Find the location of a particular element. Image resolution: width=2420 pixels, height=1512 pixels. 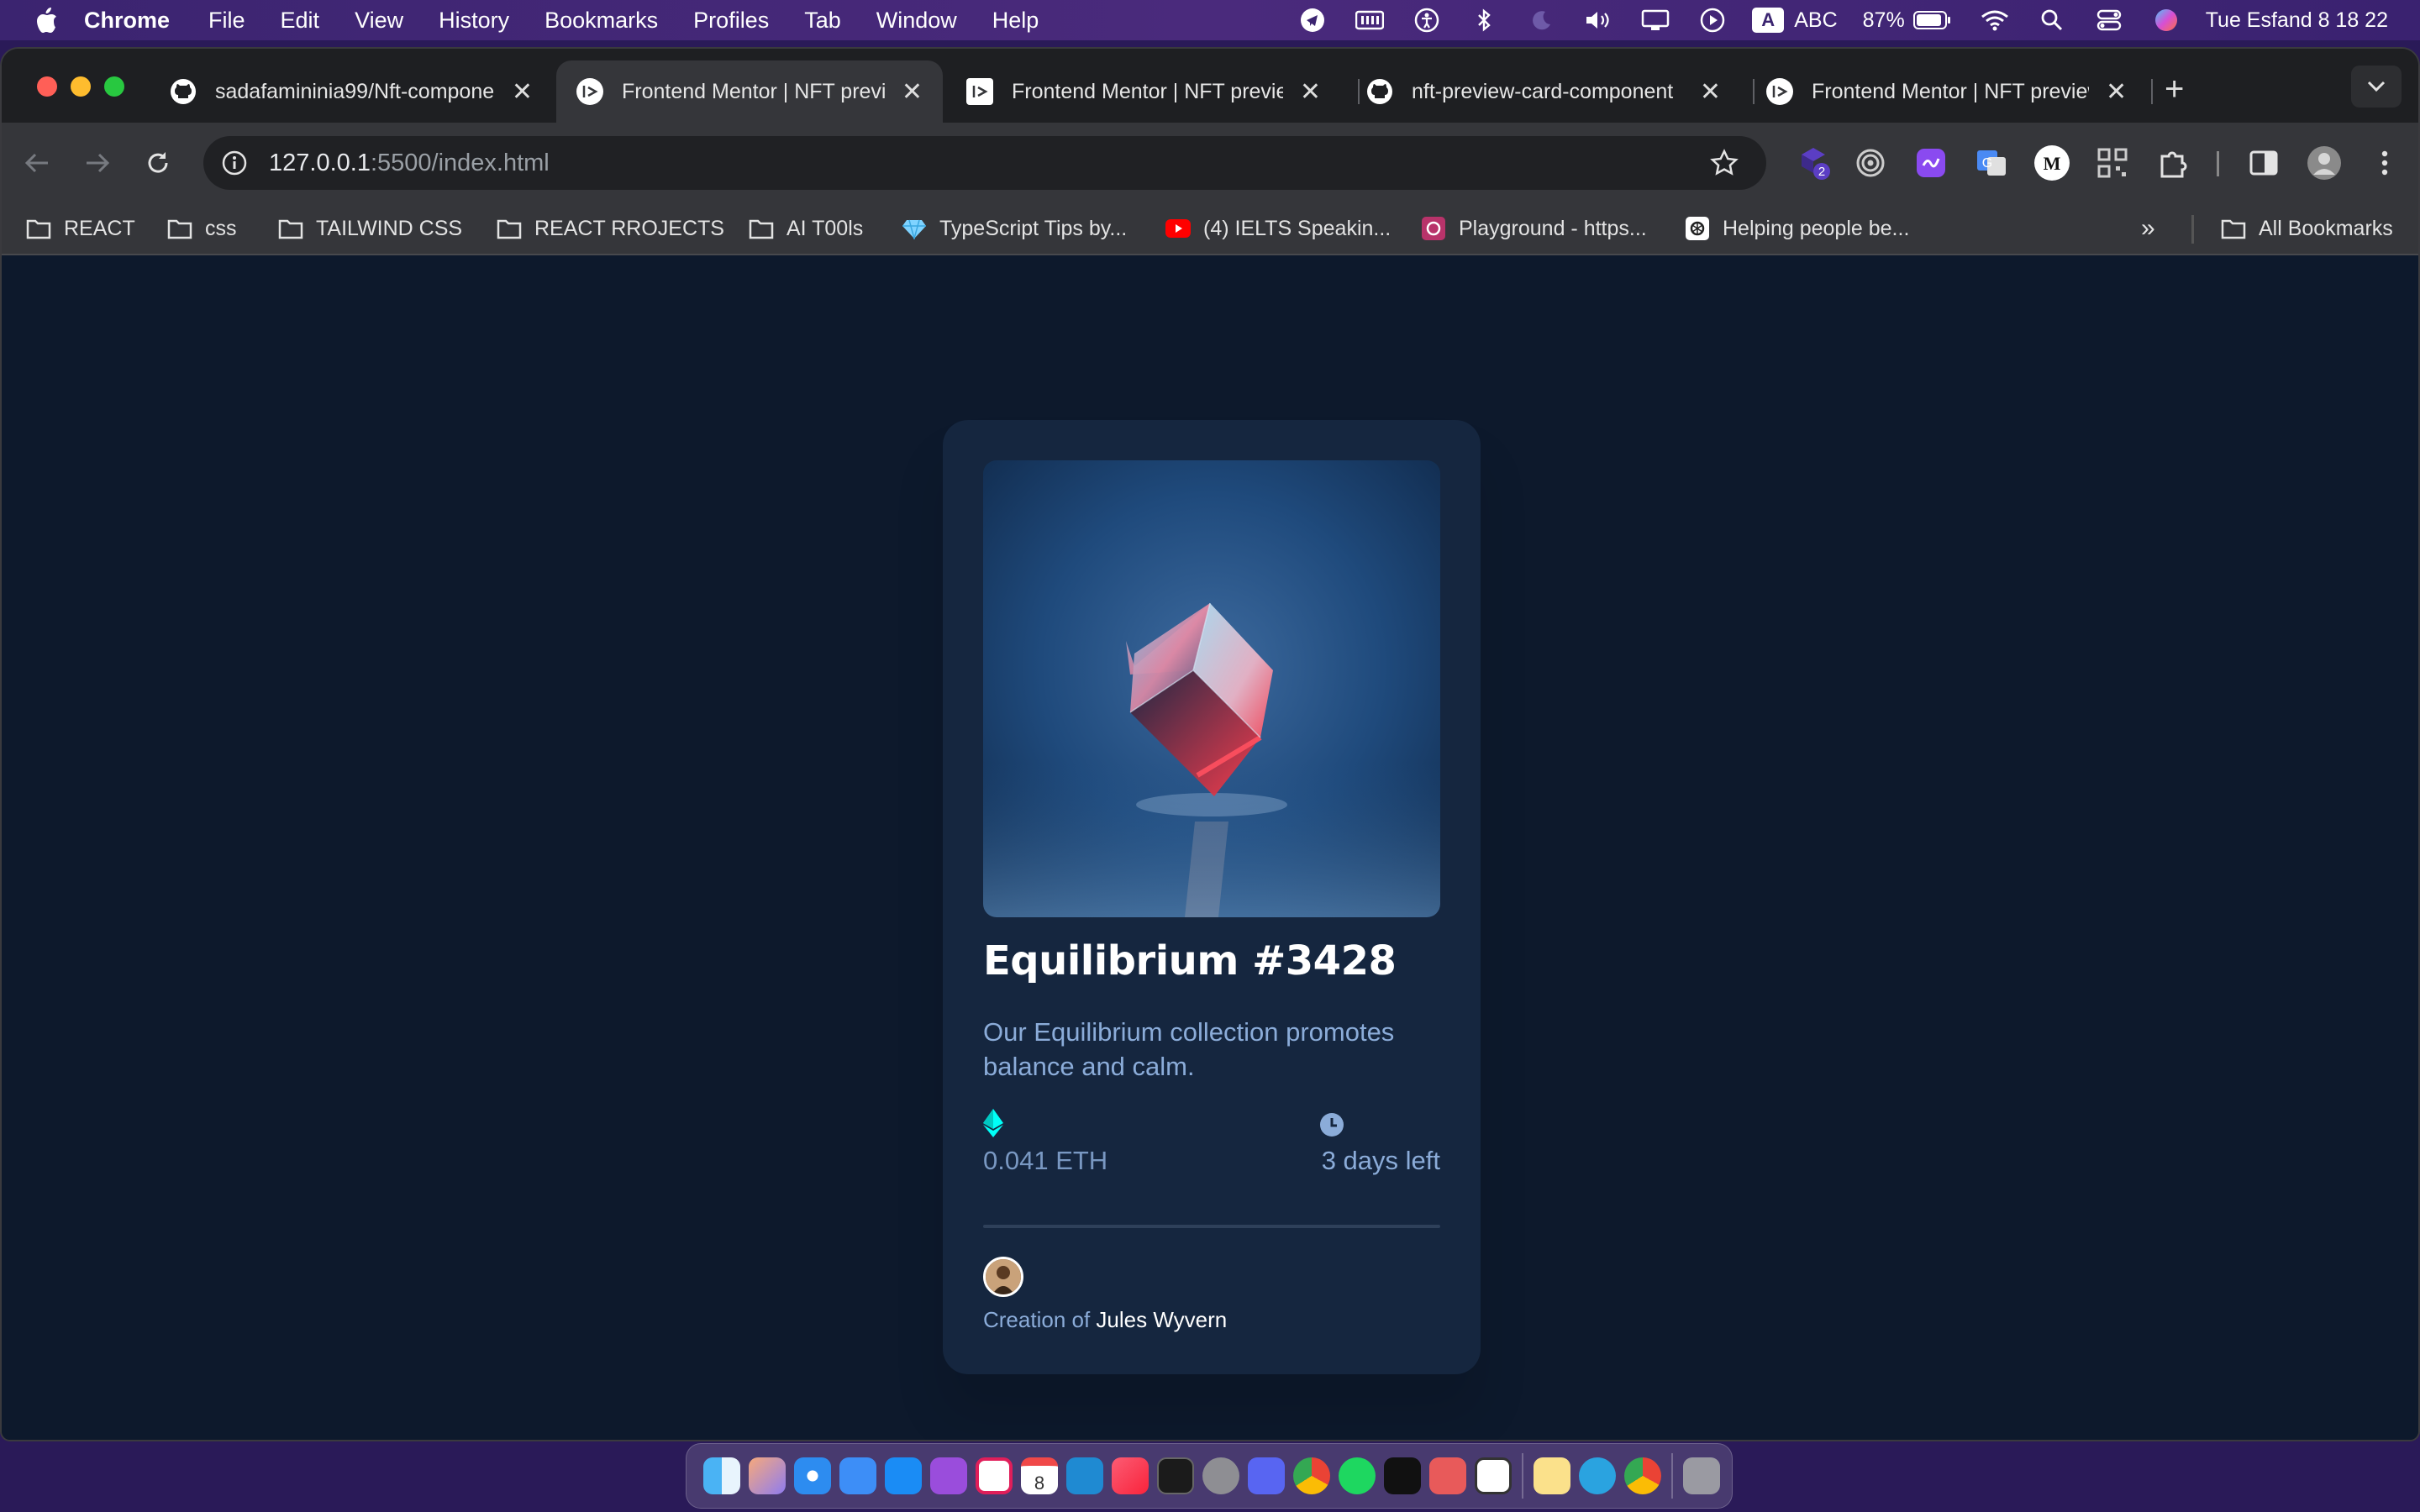

bookmark-folder-react-projects: REACT RROJECTS is located at coordinates (610, 228).